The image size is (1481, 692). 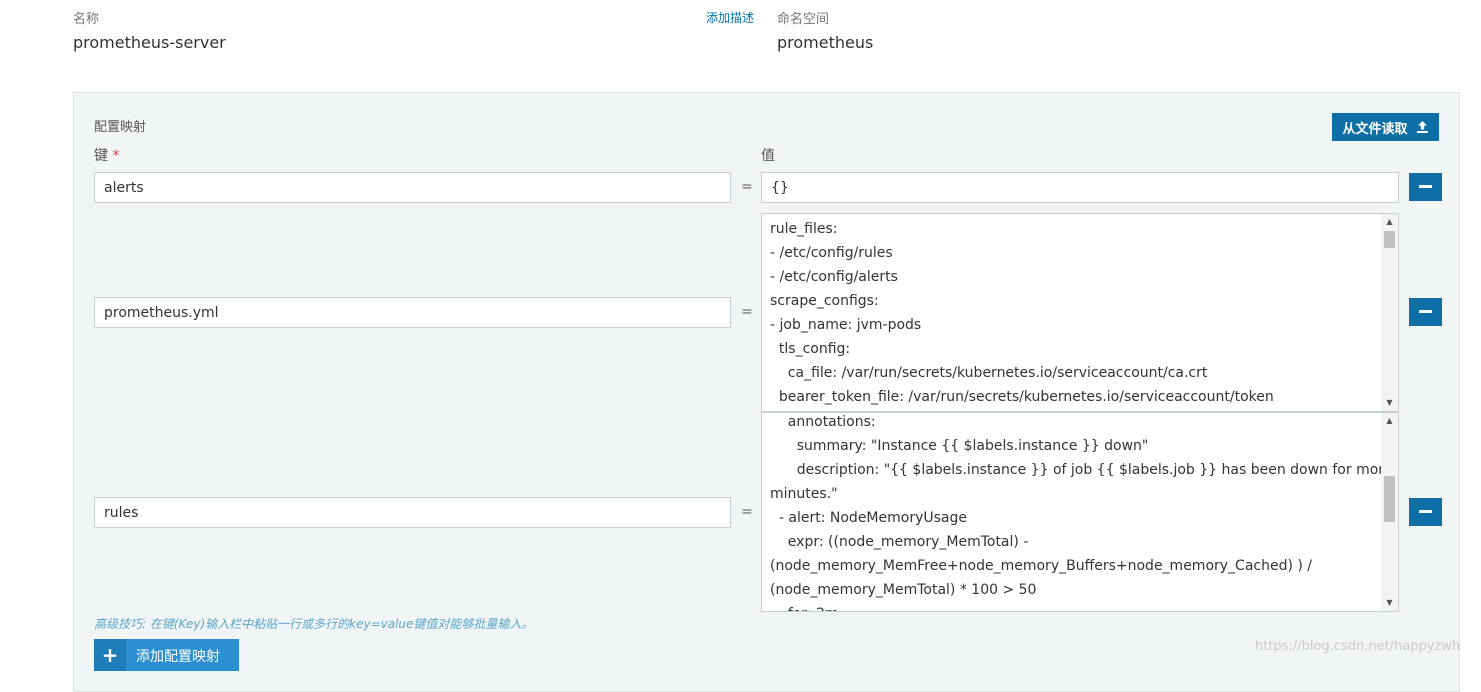 I want to click on code-line: - job_name: jvm-pods, so click(x=846, y=325).